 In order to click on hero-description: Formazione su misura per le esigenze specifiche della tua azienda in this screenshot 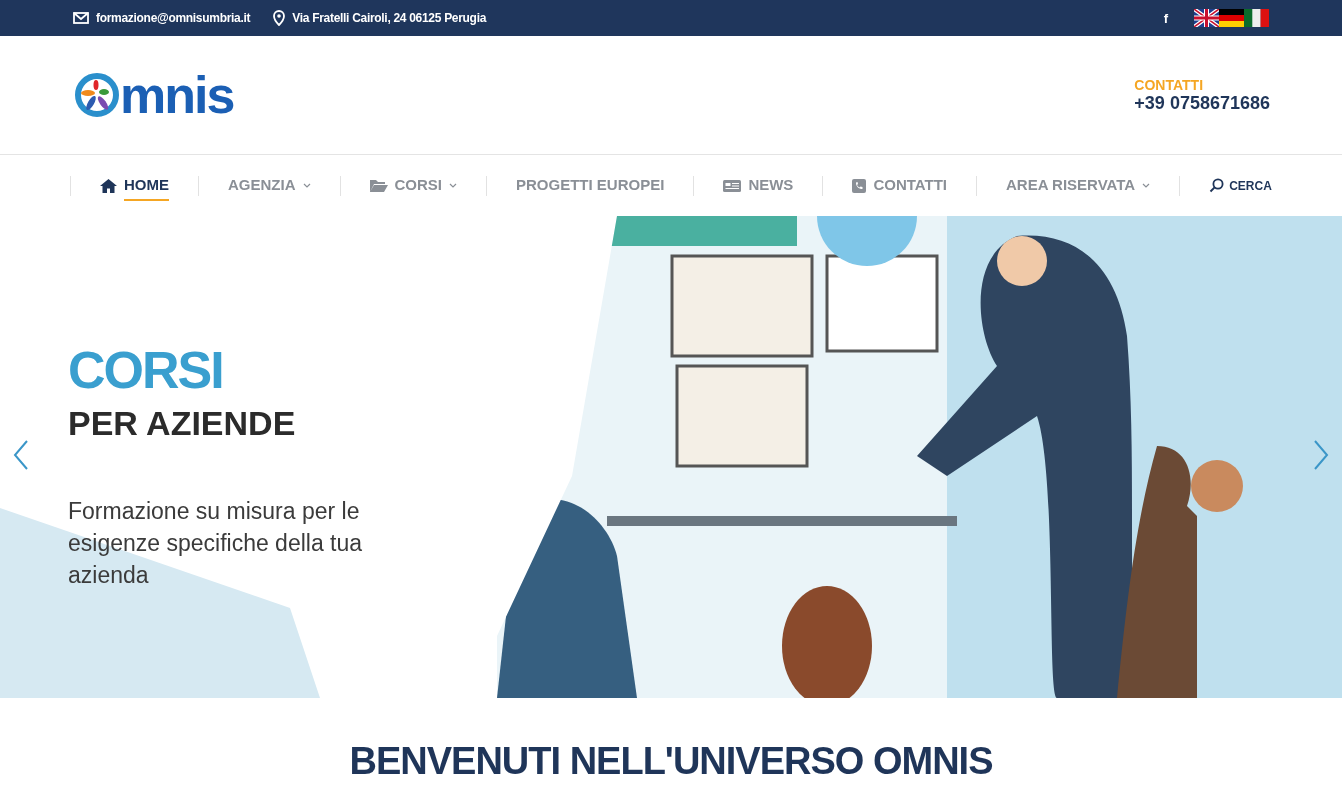, I will do `click(216, 543)`.